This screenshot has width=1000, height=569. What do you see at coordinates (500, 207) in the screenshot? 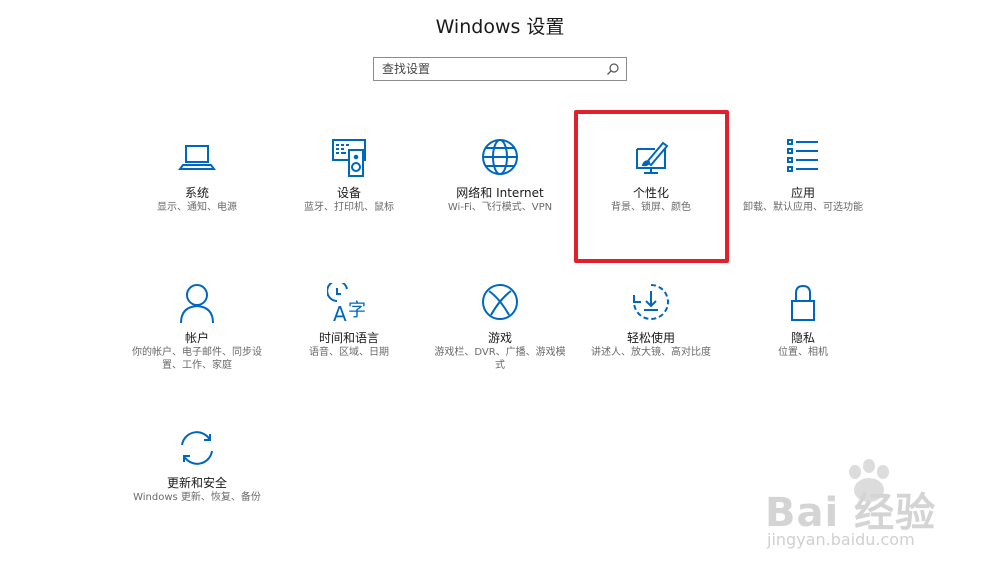
I see `tile-description: Wi-Fi、飞行模式、VPN` at bounding box center [500, 207].